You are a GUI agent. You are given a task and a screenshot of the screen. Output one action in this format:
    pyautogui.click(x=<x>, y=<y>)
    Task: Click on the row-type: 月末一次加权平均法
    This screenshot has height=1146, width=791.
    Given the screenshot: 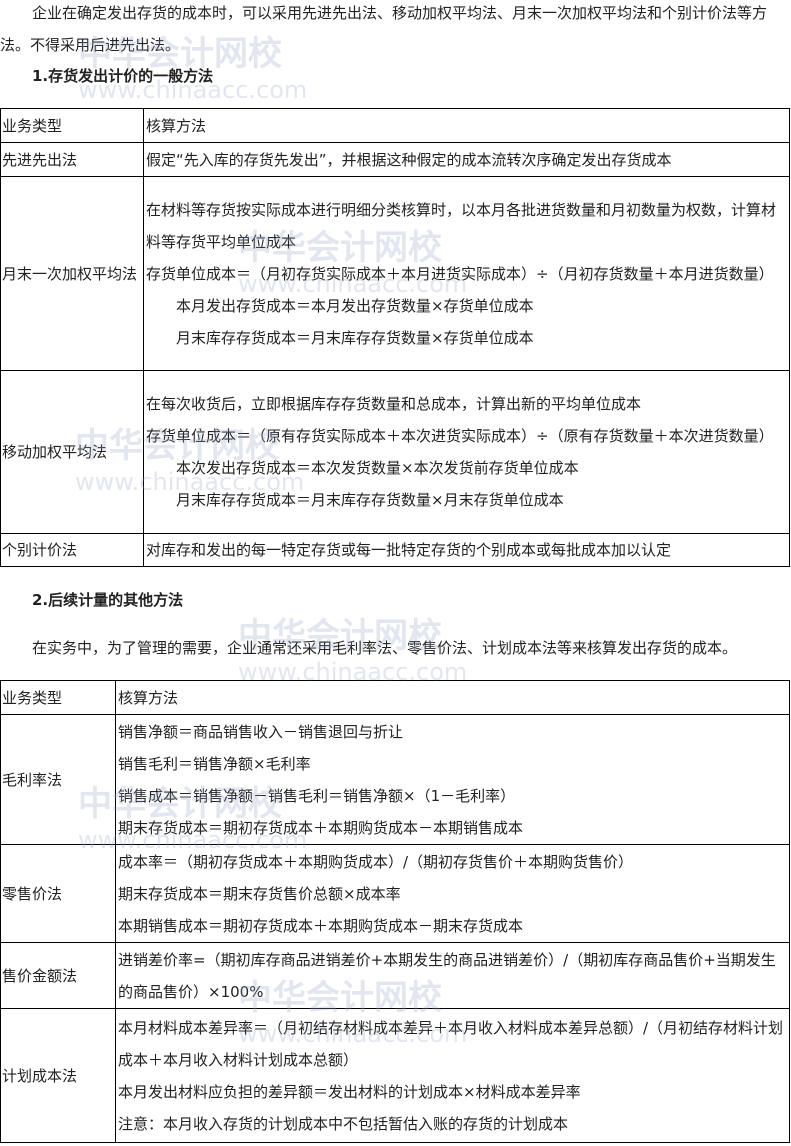 What is the action you would take?
    pyautogui.click(x=72, y=273)
    